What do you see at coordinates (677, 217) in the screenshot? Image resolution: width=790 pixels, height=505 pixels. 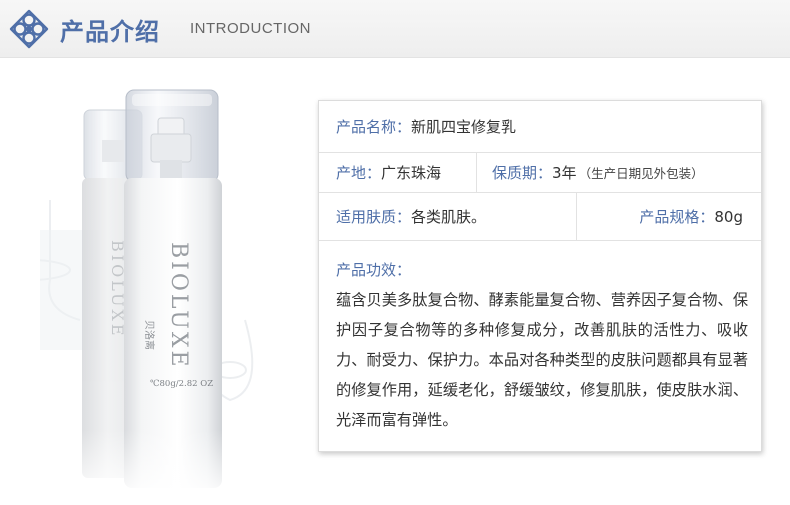 I see `spec-label: 产品规格：` at bounding box center [677, 217].